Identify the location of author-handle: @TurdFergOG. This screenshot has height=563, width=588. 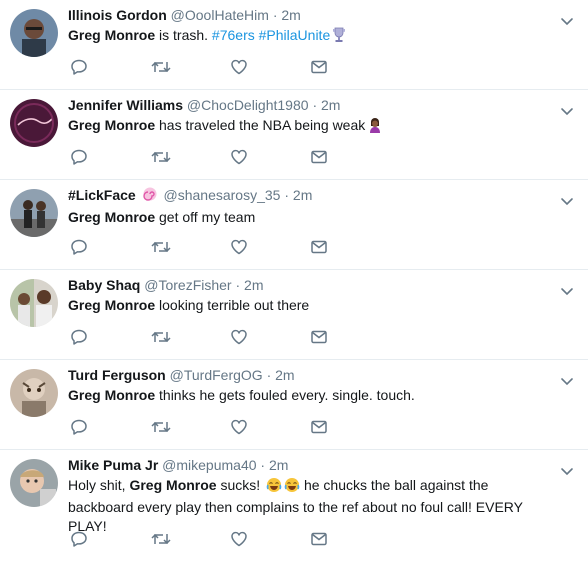
(216, 375).